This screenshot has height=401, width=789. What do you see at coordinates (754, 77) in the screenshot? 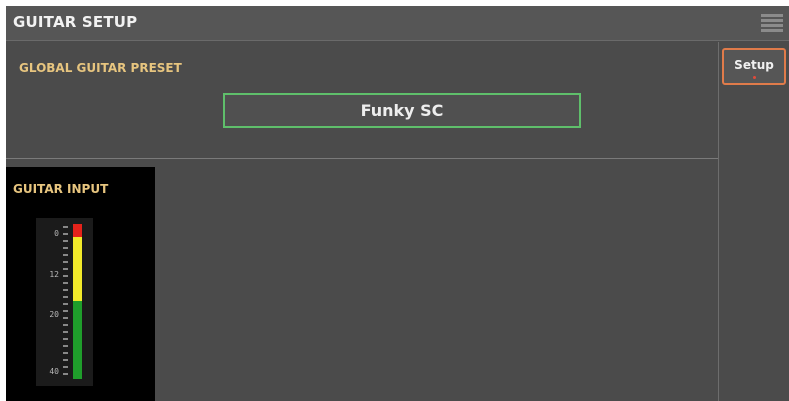
I see `active-indicator-dot` at bounding box center [754, 77].